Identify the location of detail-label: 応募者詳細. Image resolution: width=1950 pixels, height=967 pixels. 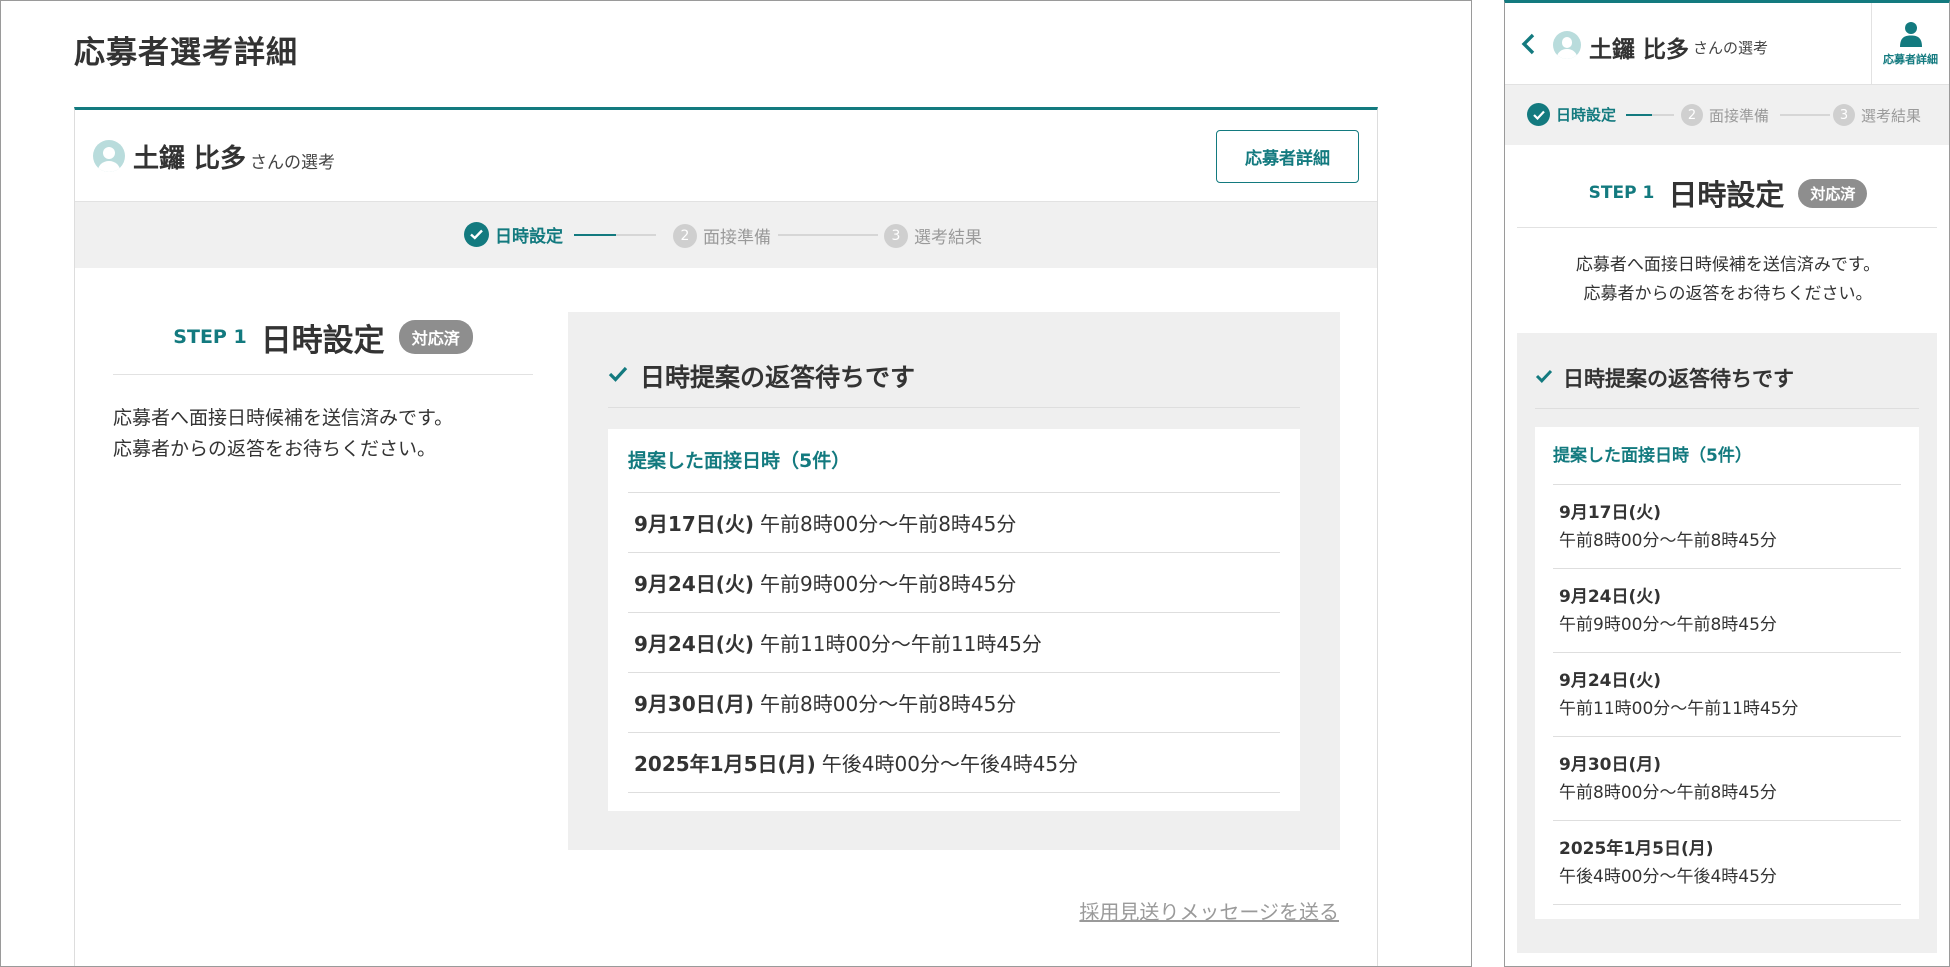
(1910, 59).